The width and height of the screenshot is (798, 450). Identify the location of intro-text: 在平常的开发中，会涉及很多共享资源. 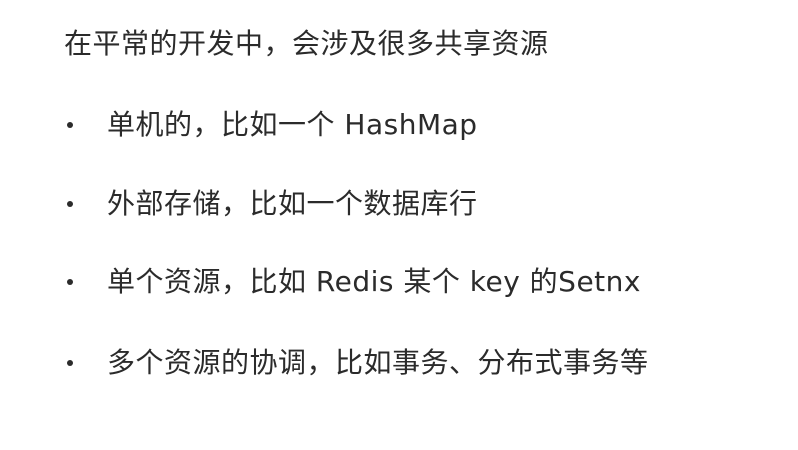
(306, 43).